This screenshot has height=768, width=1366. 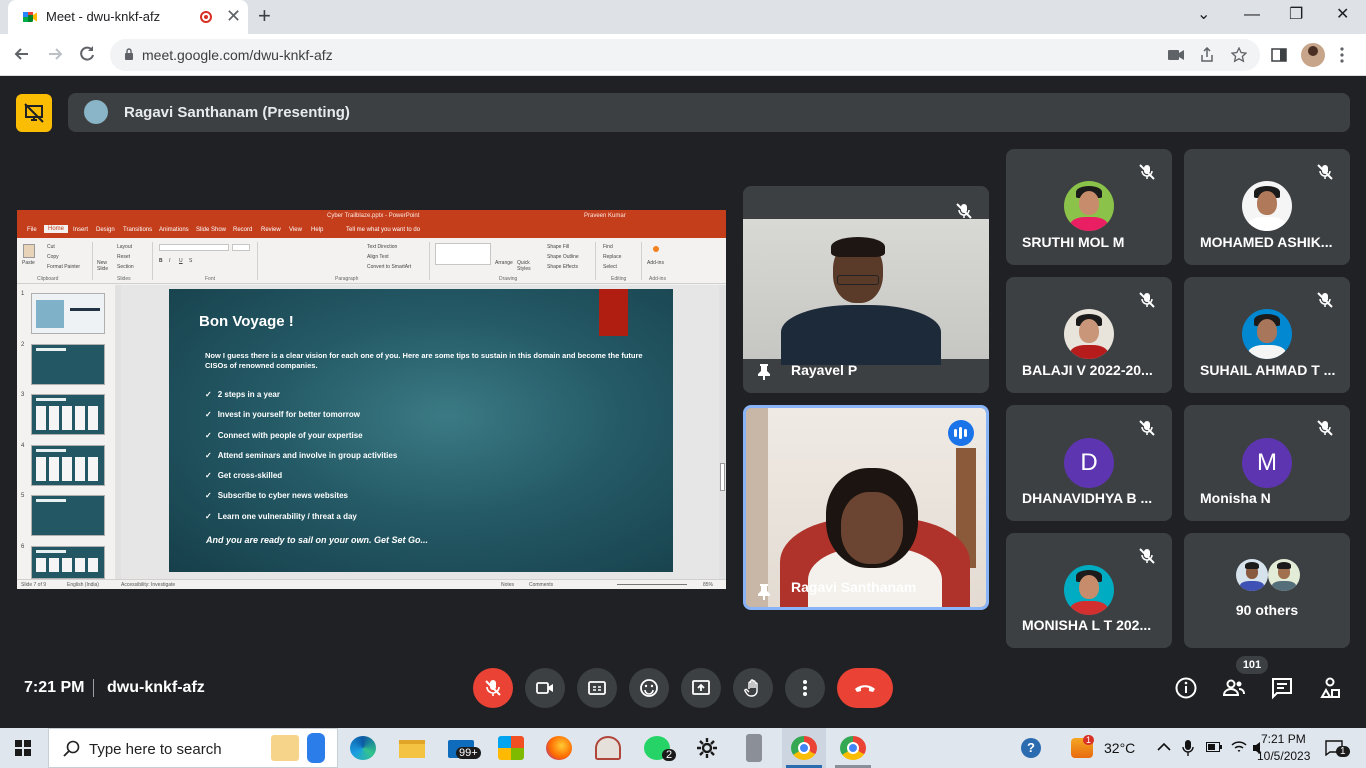 What do you see at coordinates (104, 266) in the screenshot?
I see `ribbon-new-slide: New Slide` at bounding box center [104, 266].